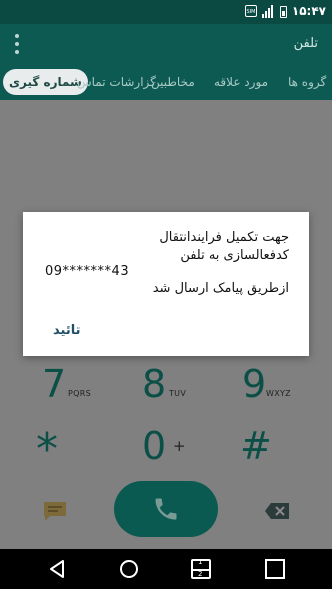  I want to click on status-time: ۱۵:۴۷, so click(308, 11).